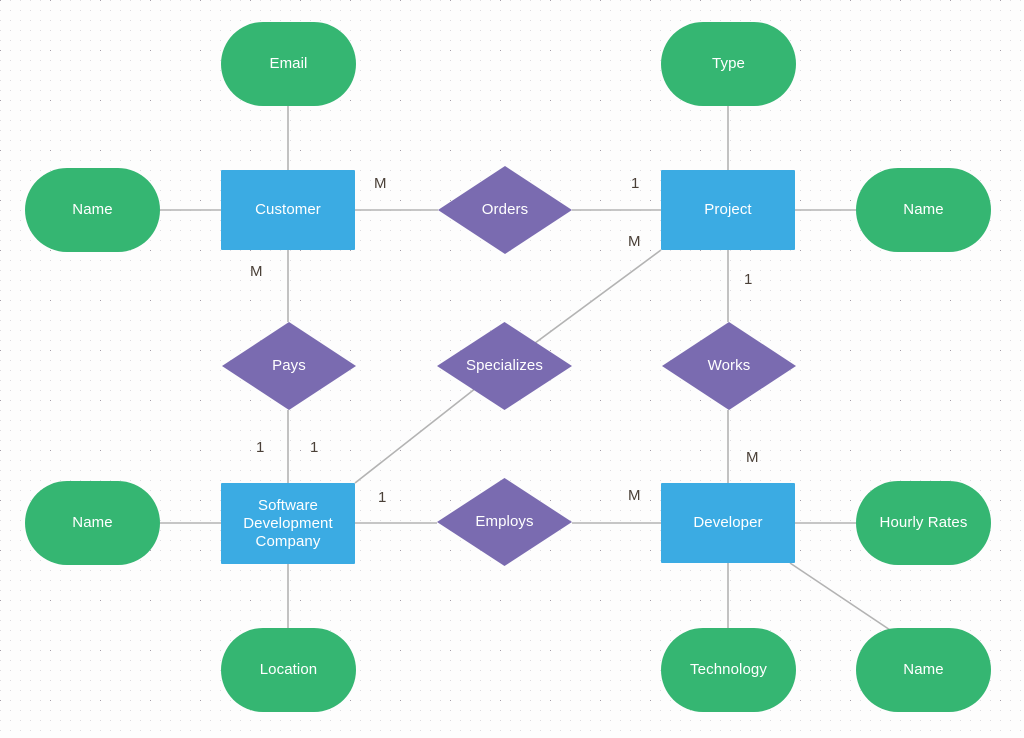  I want to click on entity-label: Customer, so click(288, 209).